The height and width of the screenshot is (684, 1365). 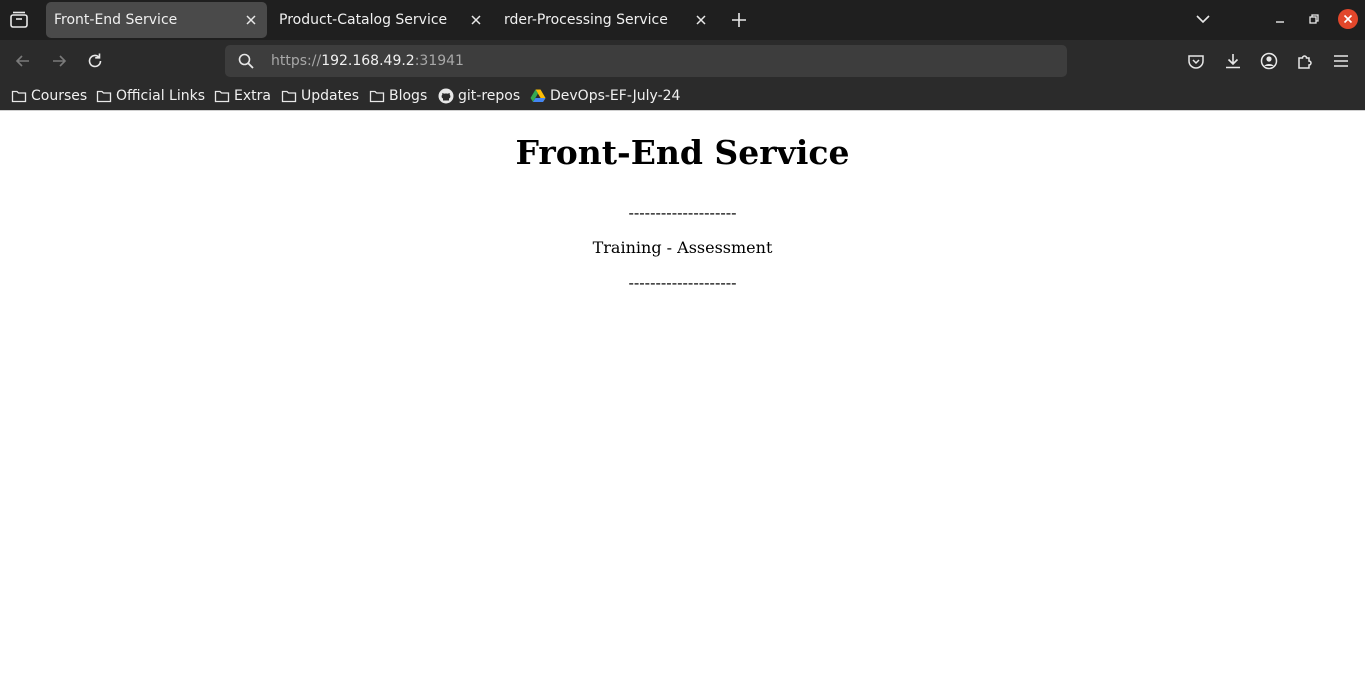 I want to click on new-tab-plus-icon, so click(x=739, y=20).